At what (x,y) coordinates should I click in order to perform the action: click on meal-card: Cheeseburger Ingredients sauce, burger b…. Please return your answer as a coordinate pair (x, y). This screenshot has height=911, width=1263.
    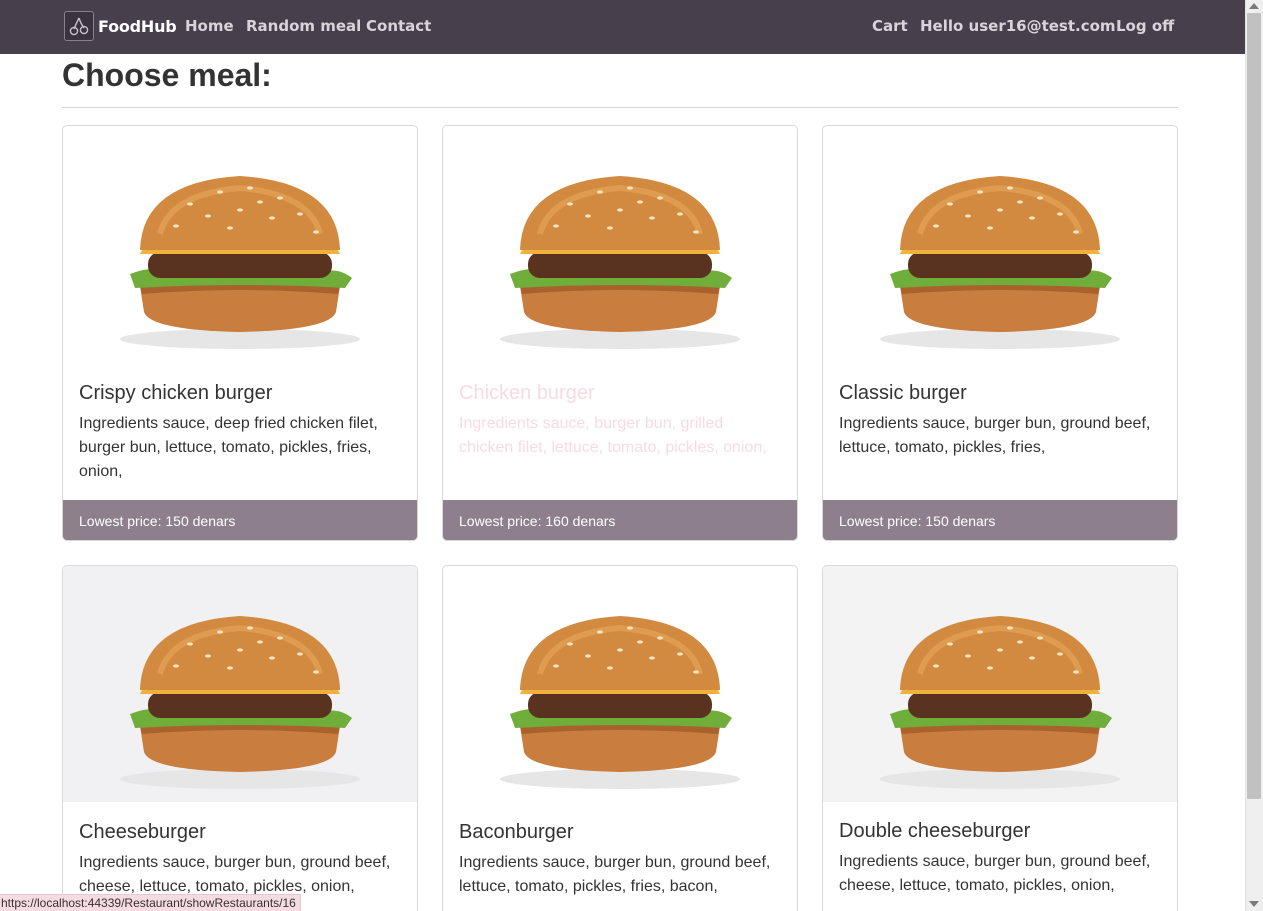
    Looking at the image, I should click on (240, 738).